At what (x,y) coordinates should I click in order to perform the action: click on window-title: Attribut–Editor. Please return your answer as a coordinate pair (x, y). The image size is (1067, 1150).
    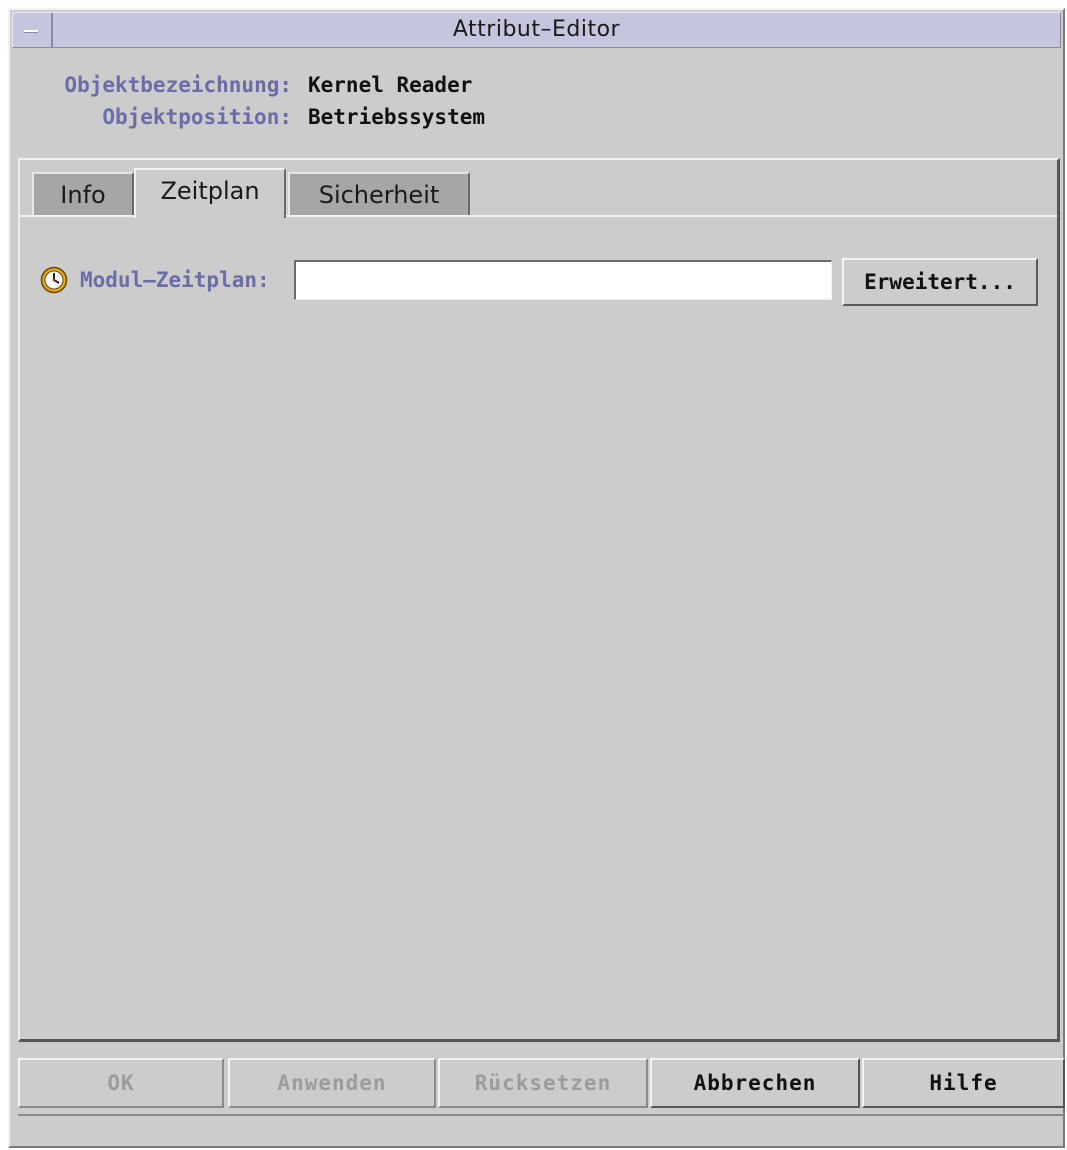
    Looking at the image, I should click on (536, 29).